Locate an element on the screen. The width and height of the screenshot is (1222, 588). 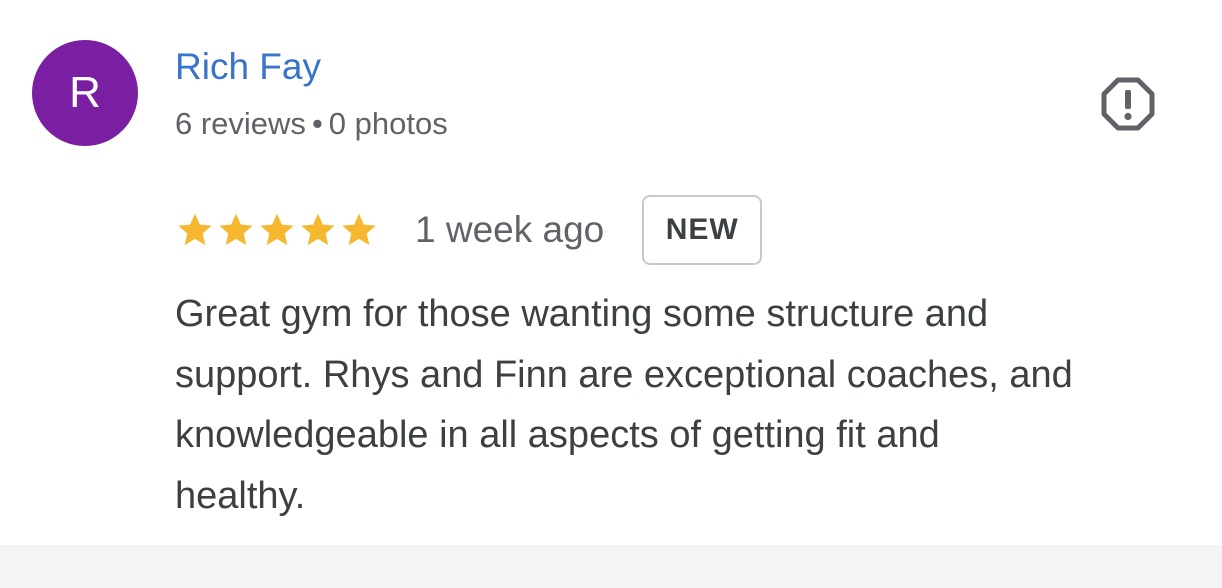
star-rating is located at coordinates (277, 230).